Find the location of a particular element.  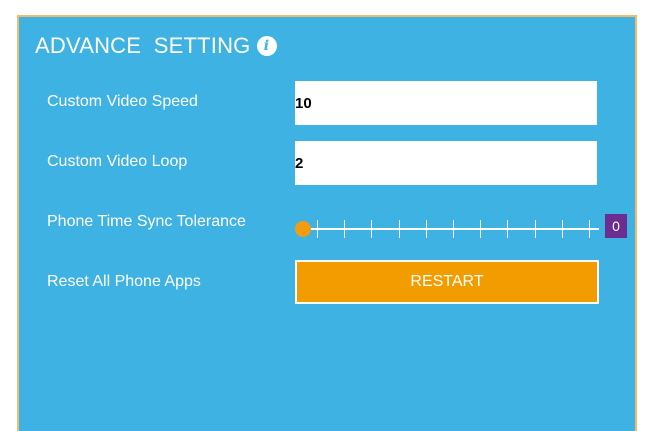

panel-title: ADVANCE SETTING is located at coordinates (143, 45).